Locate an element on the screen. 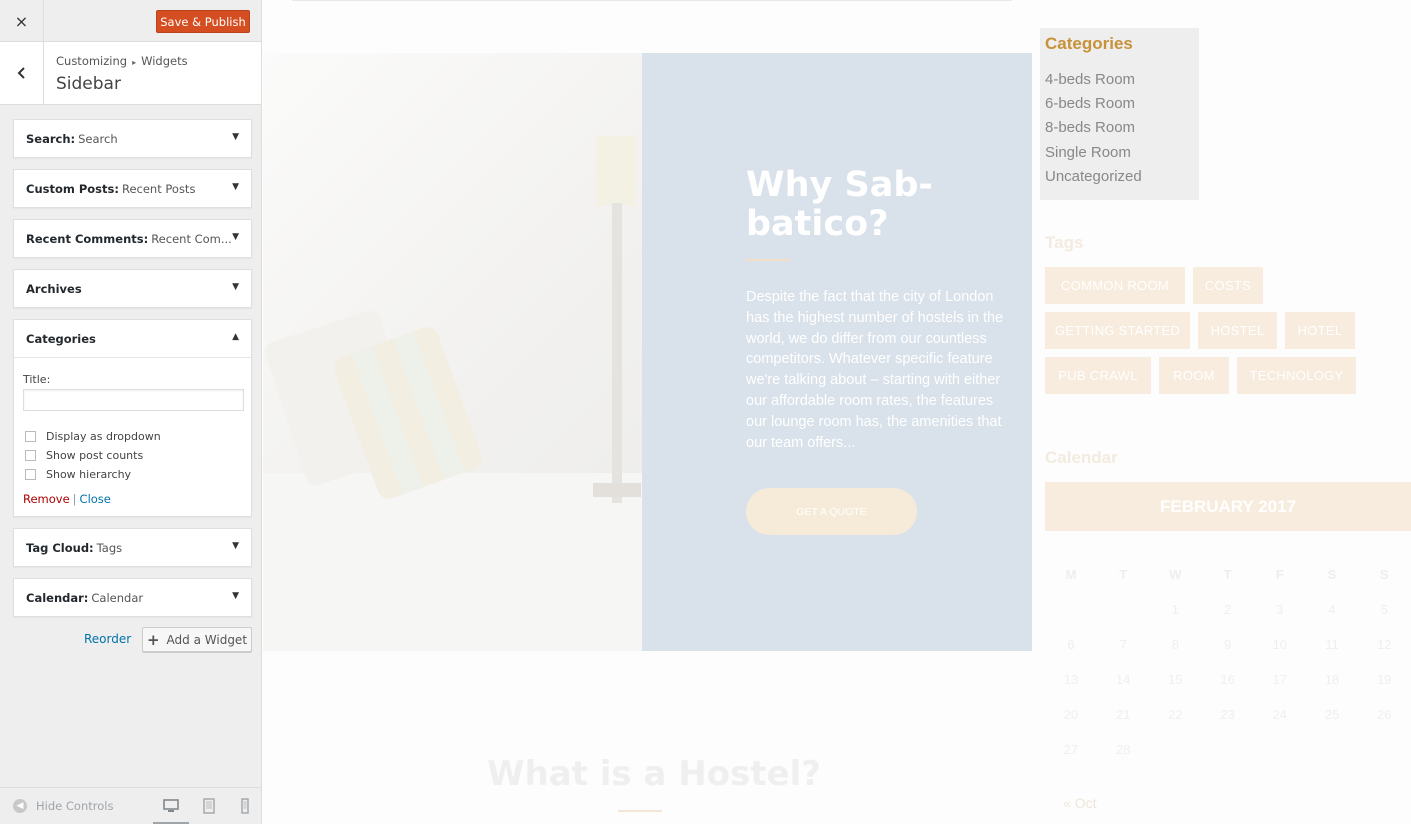 This screenshot has height=824, width=1411. widget-calendar: Calendar: Calendar ▼ is located at coordinates (132, 597).